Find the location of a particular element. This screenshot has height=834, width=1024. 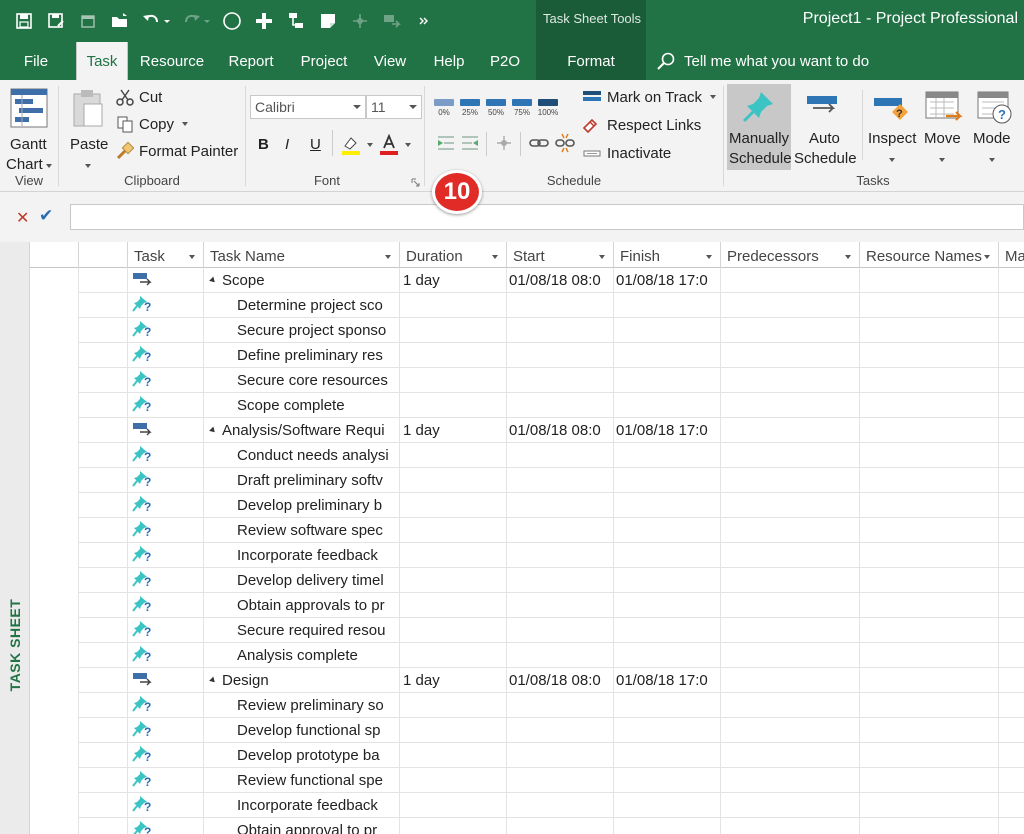

task-name-cell: Review preliminary so is located at coordinates (302, 705).